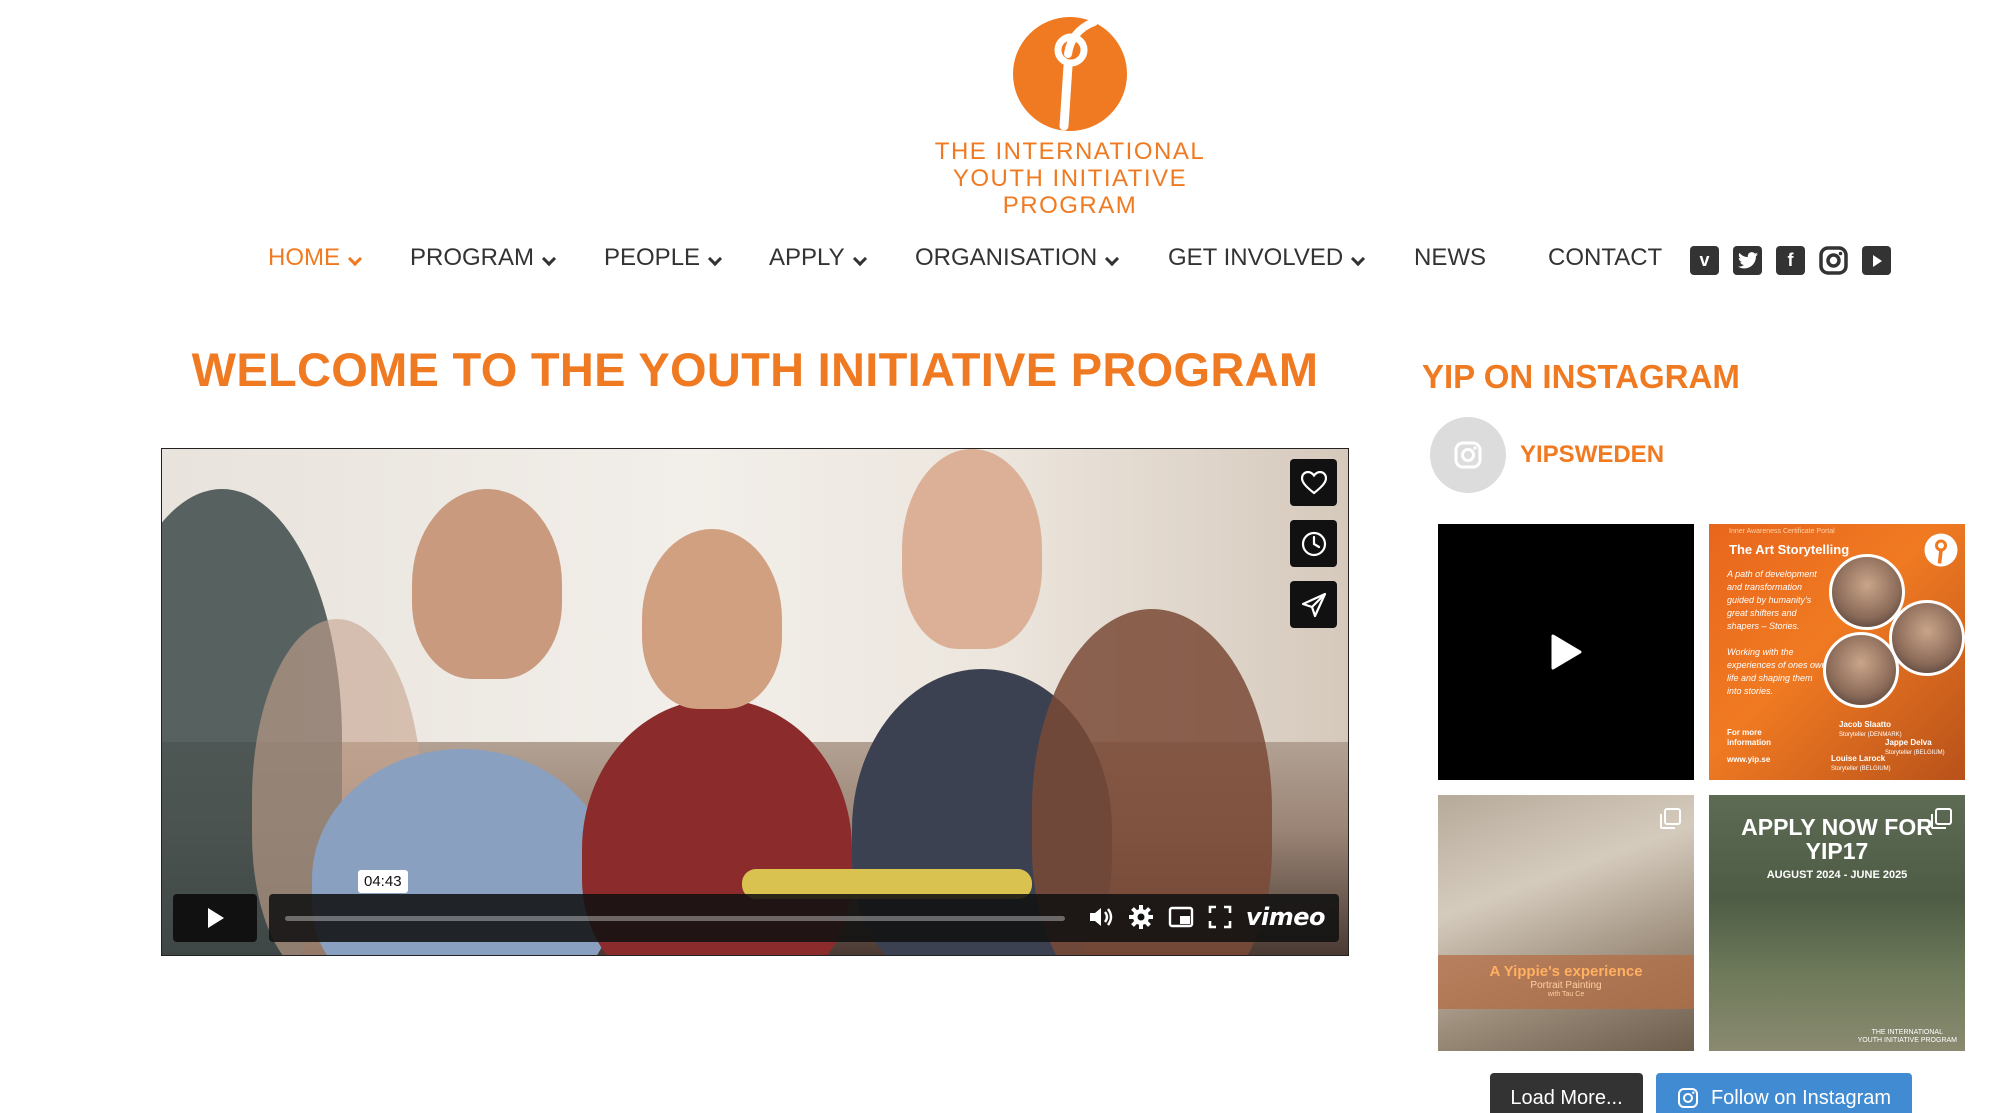  I want to click on nav-get-involved: GET INVOLVED, so click(1267, 258).